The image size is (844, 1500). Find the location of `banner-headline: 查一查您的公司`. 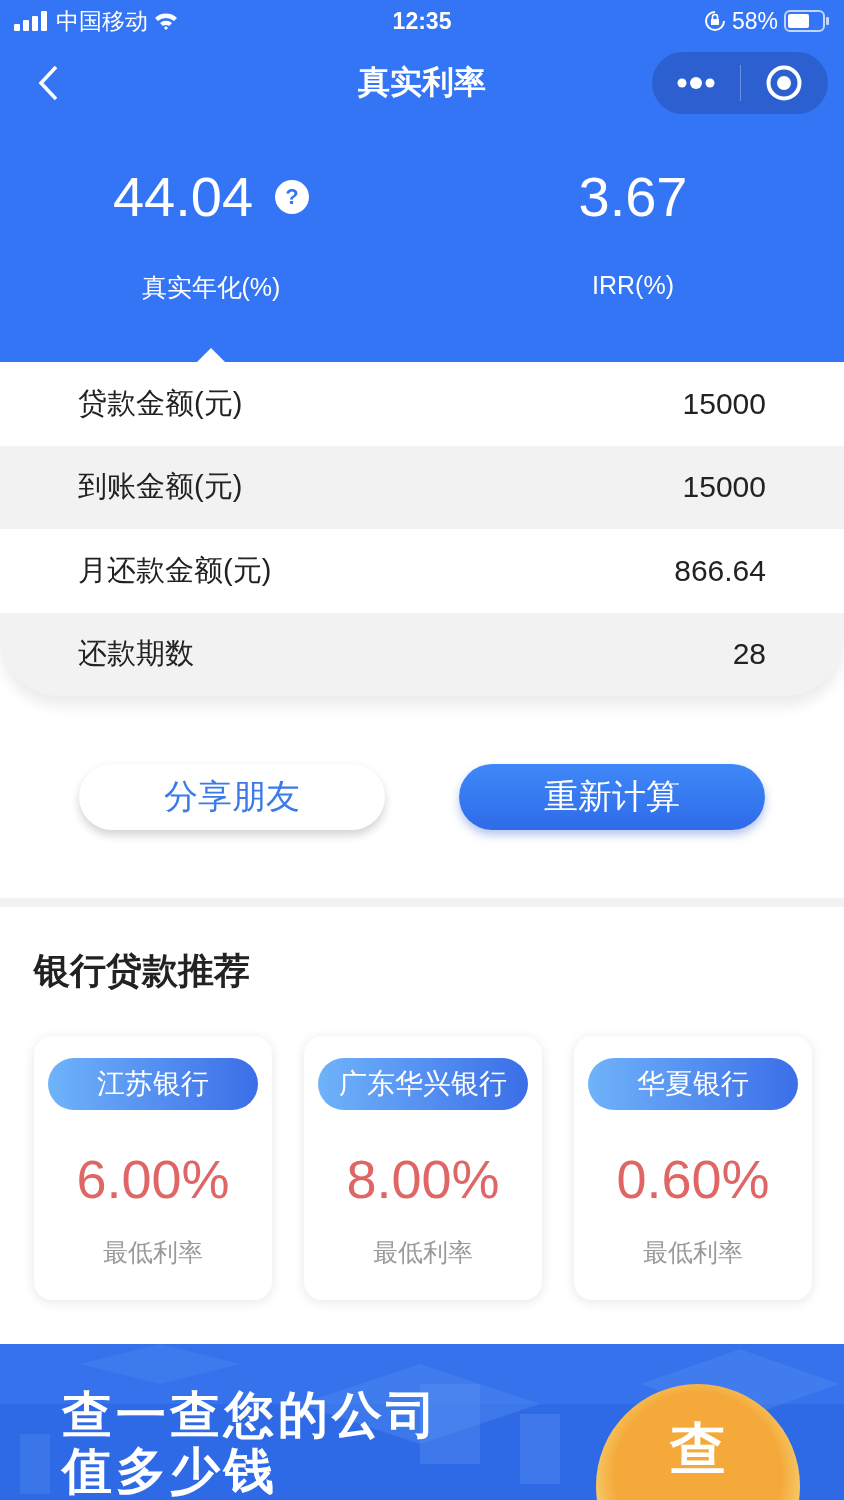

banner-headline: 查一查您的公司 is located at coordinates (251, 1415).